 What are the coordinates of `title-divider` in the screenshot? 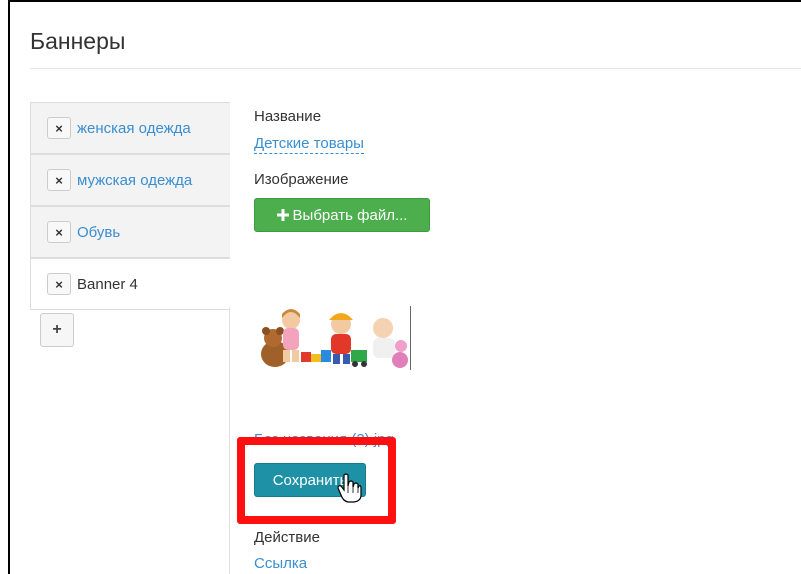 It's located at (415, 68).